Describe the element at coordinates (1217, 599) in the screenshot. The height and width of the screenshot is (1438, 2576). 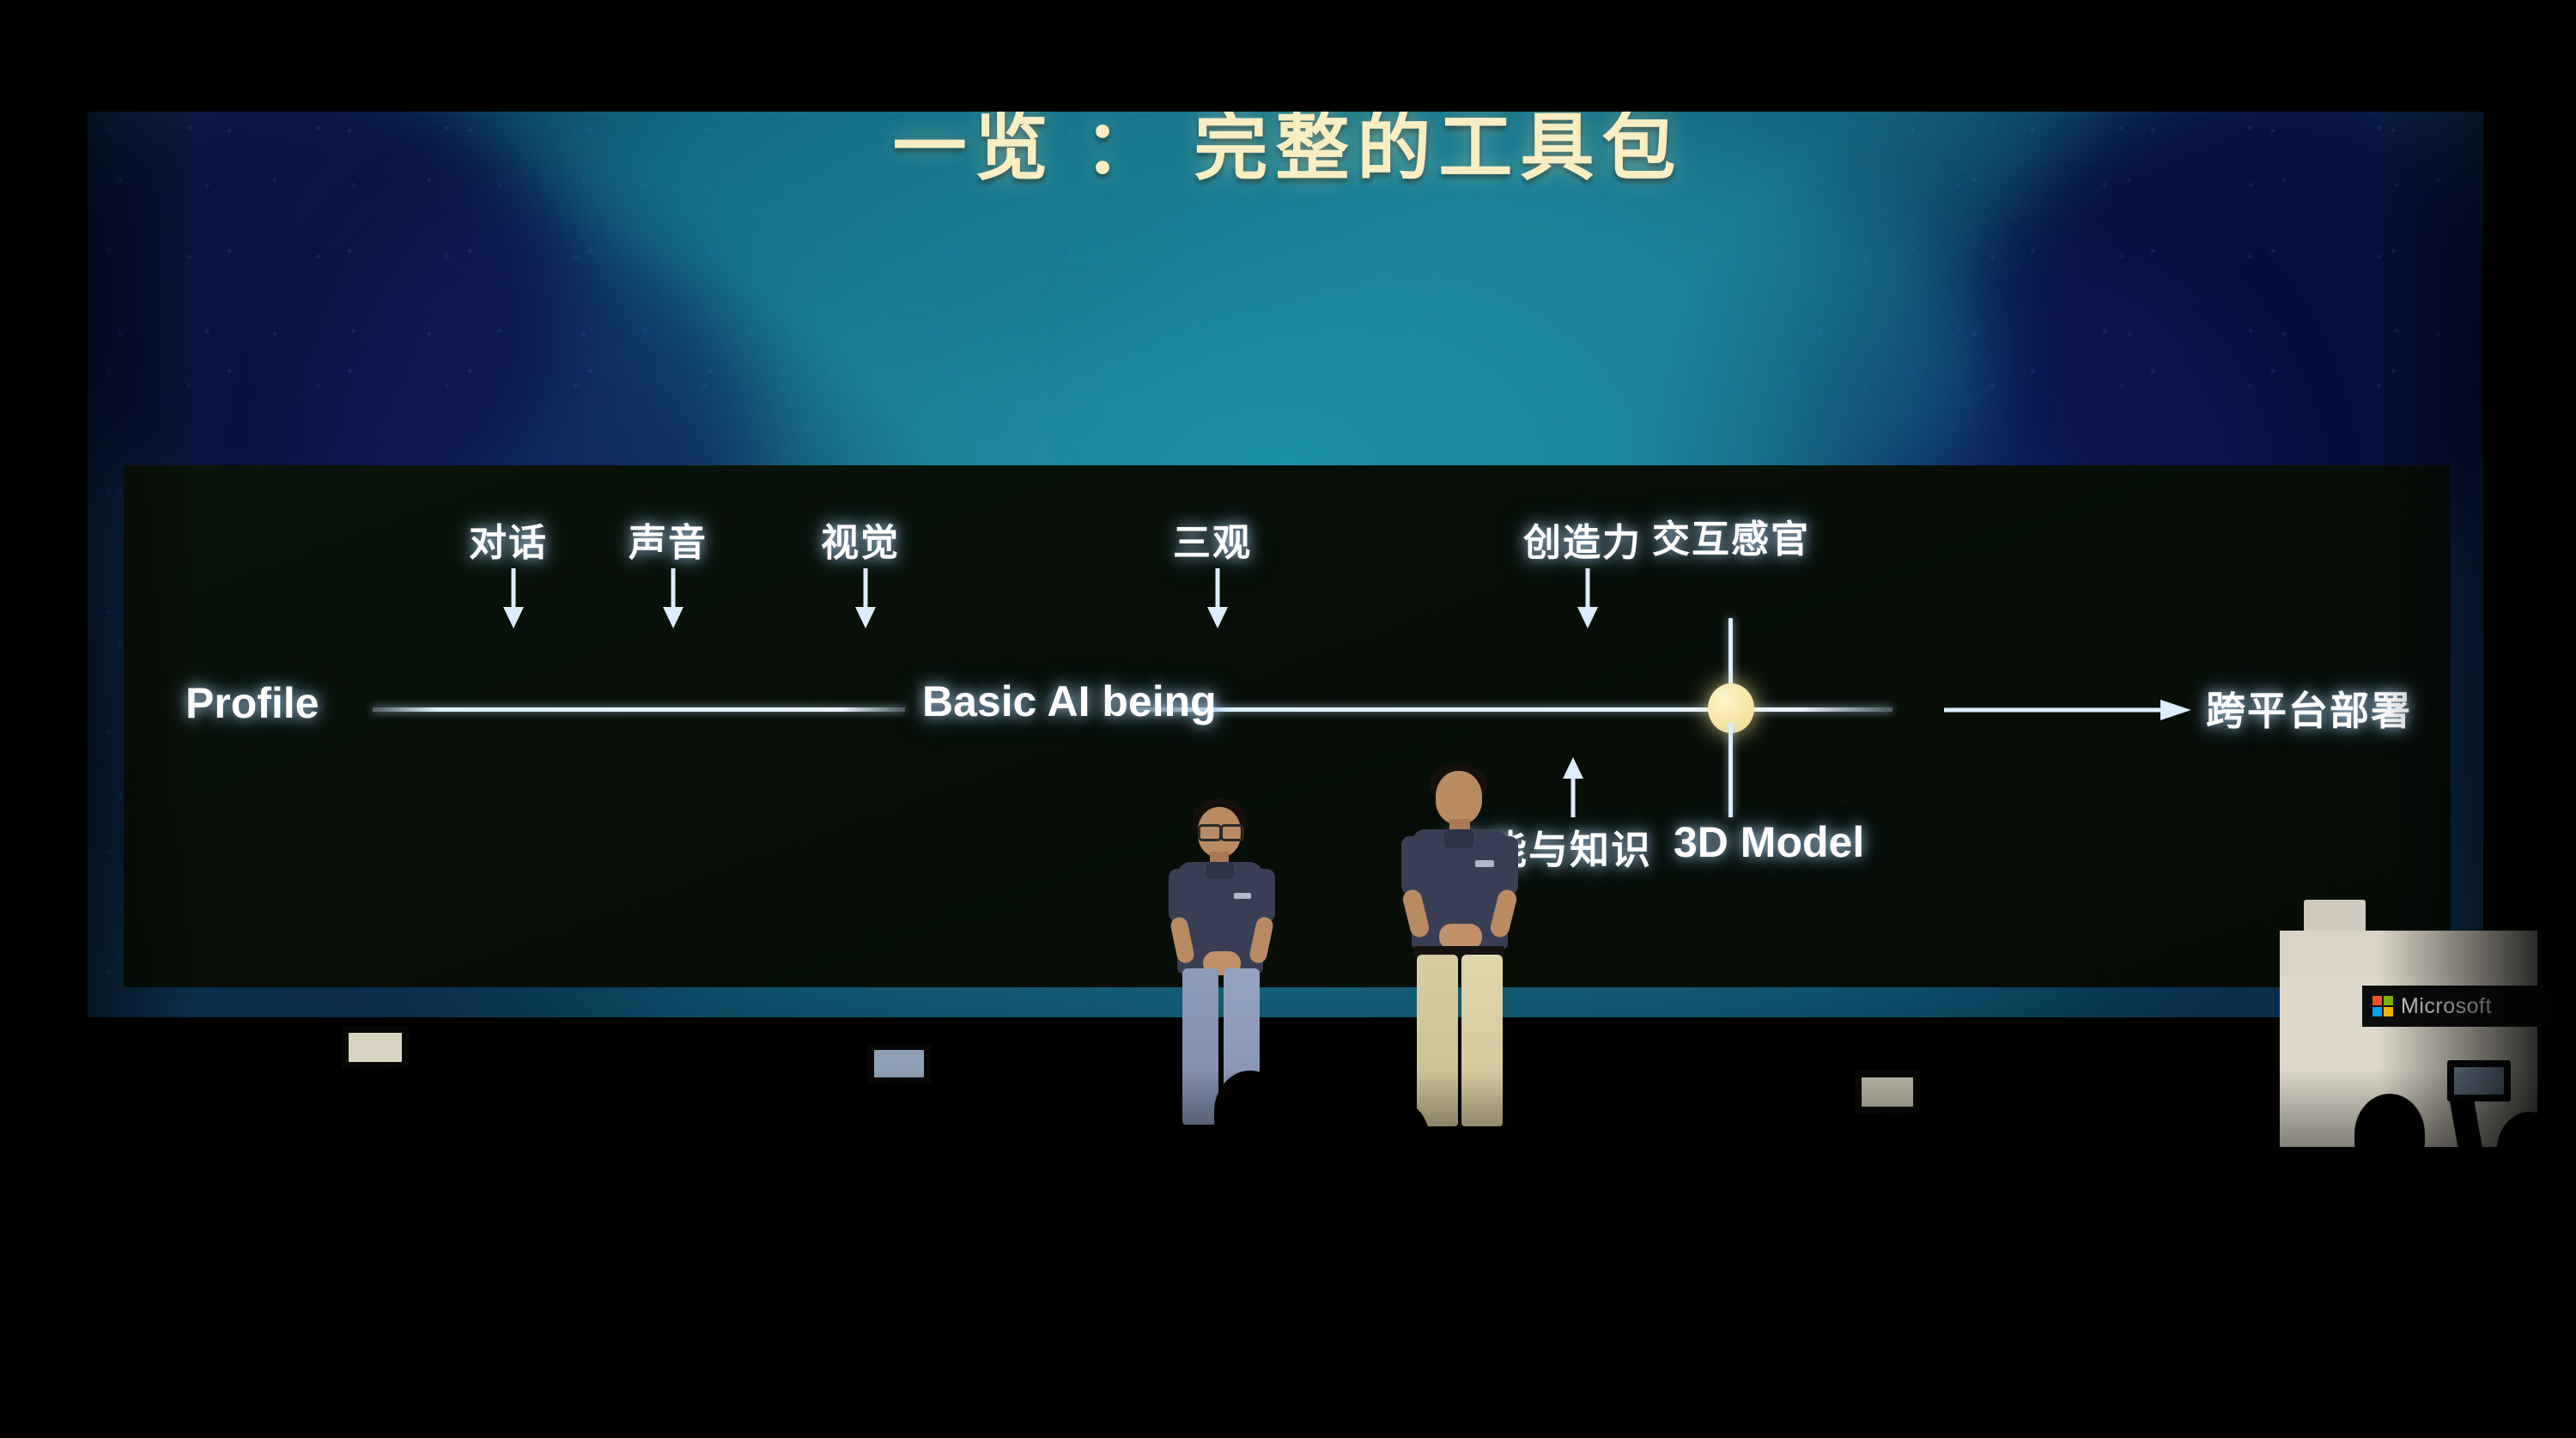
I see `arrow-down-worldview` at that location.